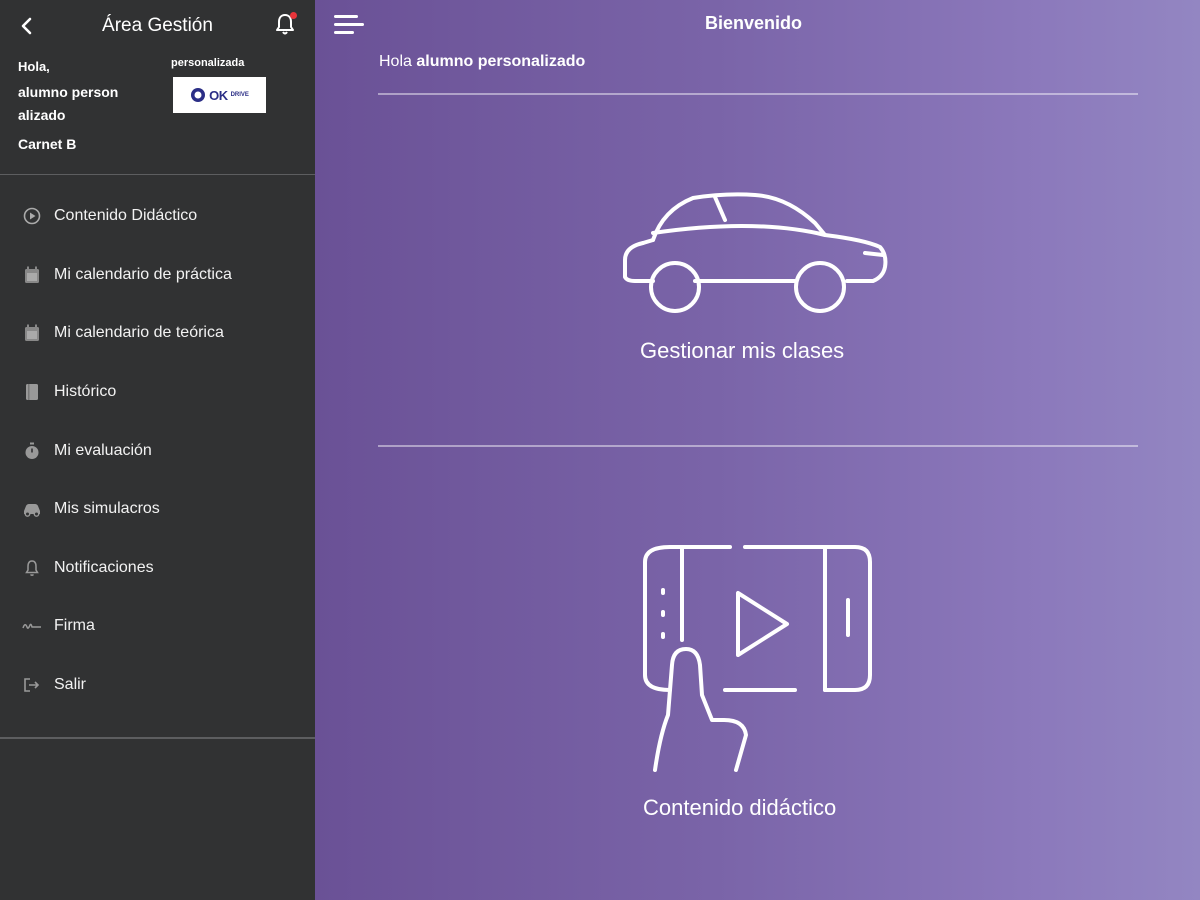  I want to click on menu-item-contenido-didactico: Contenido Didáctico, so click(157, 216).